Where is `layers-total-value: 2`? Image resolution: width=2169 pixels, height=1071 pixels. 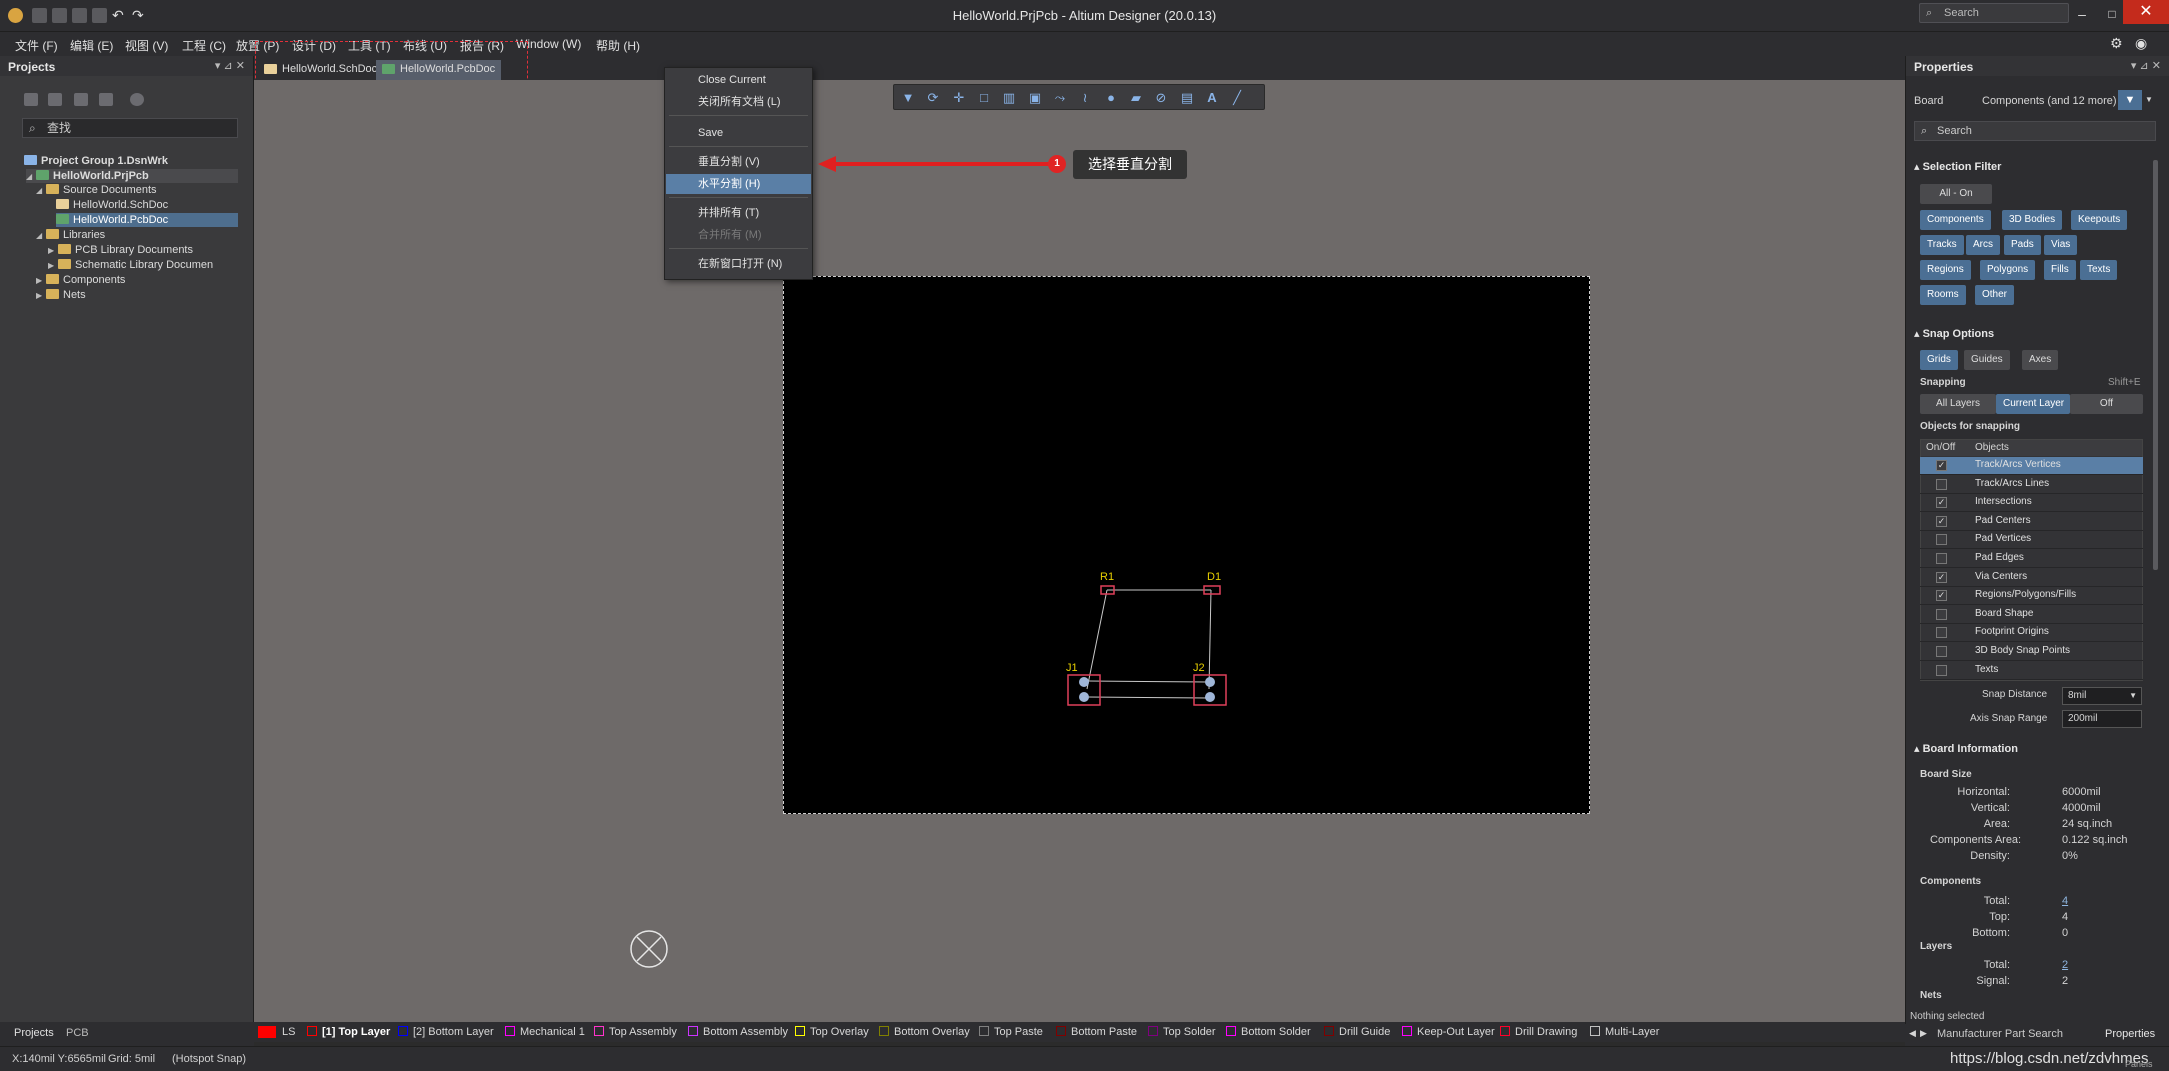
layers-total-value: 2 is located at coordinates (2065, 965).